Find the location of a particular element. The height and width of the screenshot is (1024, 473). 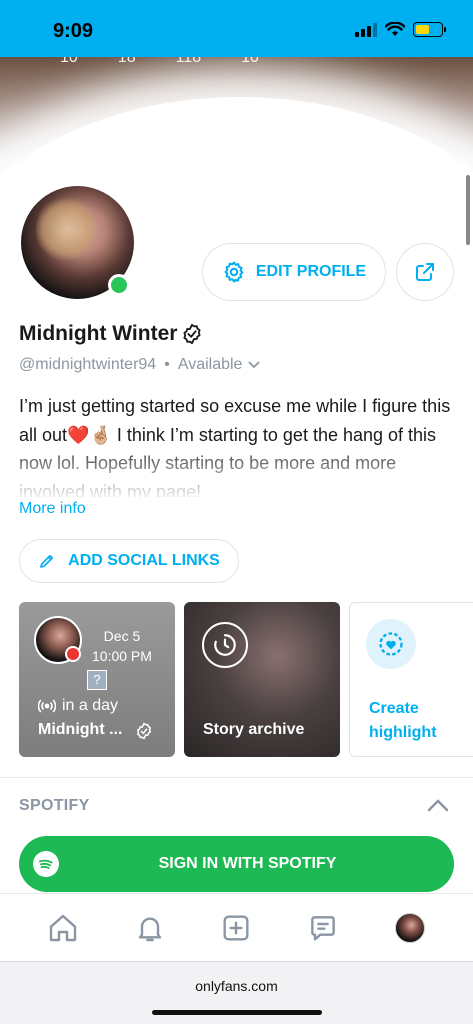

chevron-up-icon is located at coordinates (438, 805).